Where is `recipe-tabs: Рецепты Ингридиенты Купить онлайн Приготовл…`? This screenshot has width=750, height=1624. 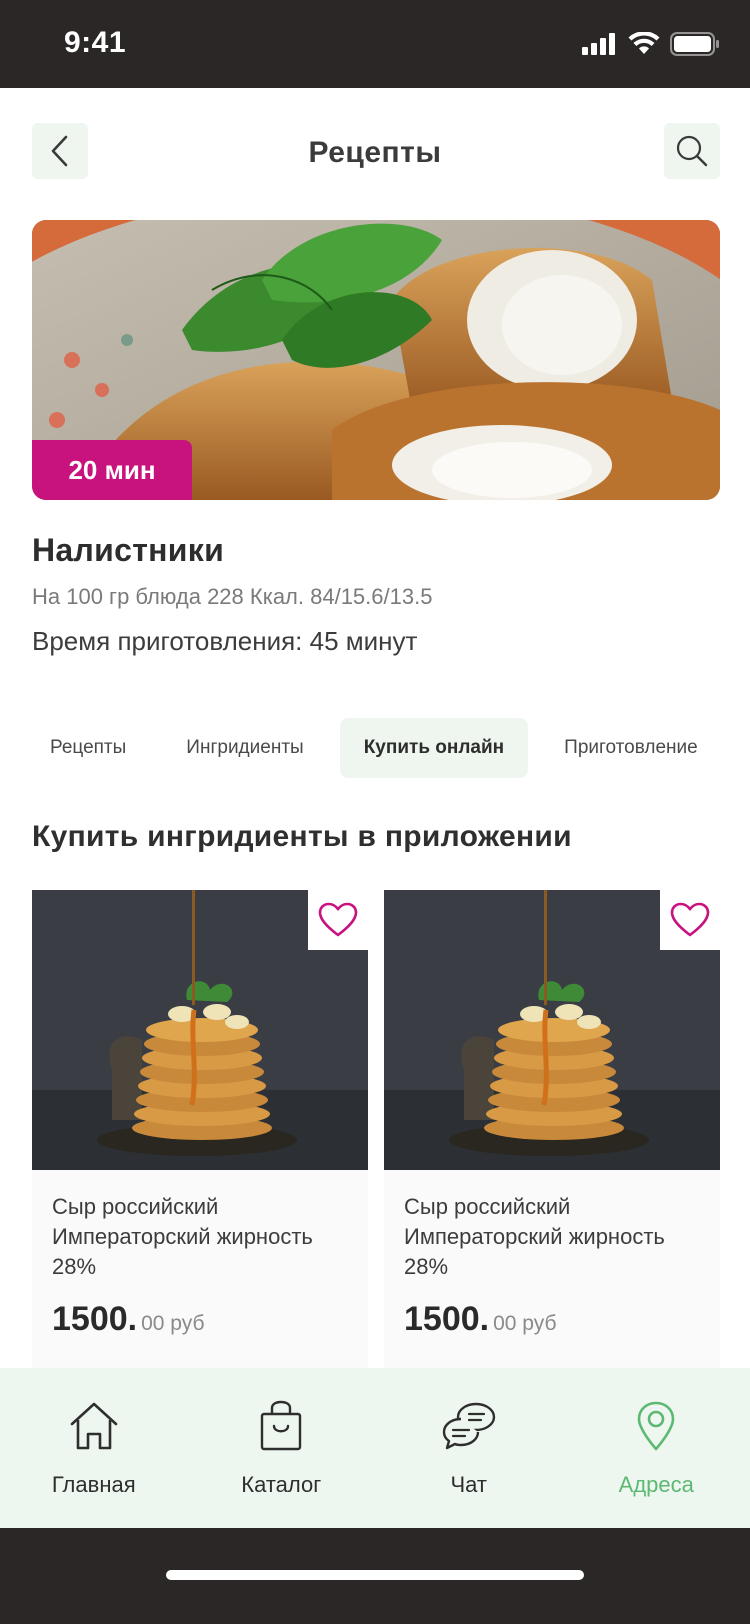
recipe-tabs: Рецепты Ингридиенты Купить онлайн Приготовл… is located at coordinates (388, 748).